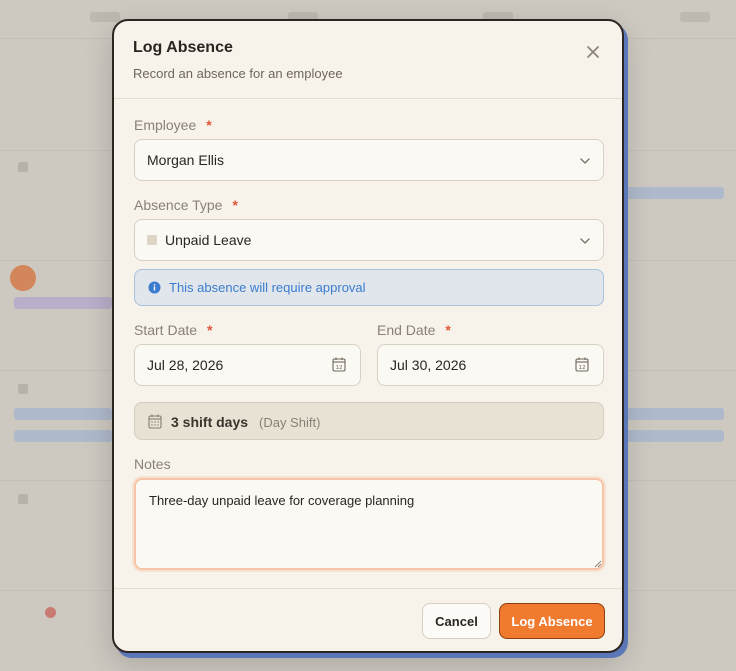 The width and height of the screenshot is (736, 671). What do you see at coordinates (290, 422) in the screenshot?
I see `shift-type: (Day Shift)` at bounding box center [290, 422].